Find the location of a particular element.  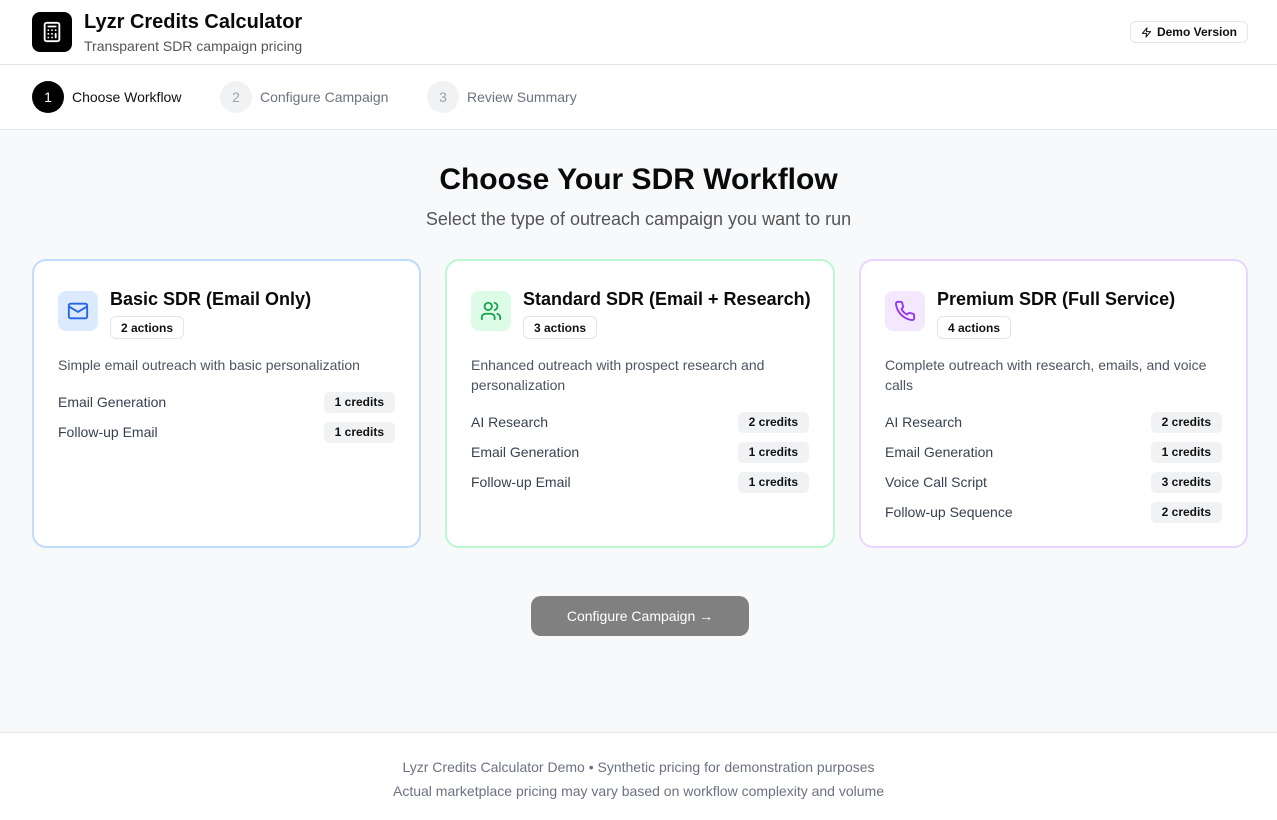

step-review-summary: 3 Review Summary is located at coordinates (502, 97).